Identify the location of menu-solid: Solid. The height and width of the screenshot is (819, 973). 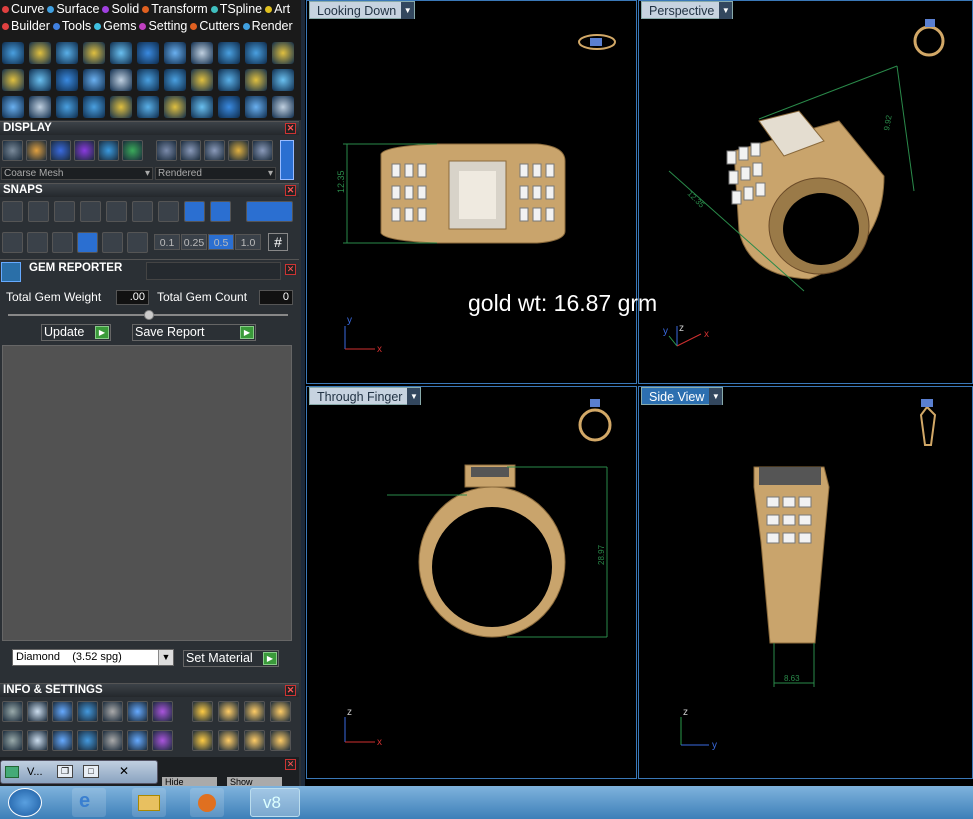
(120, 9).